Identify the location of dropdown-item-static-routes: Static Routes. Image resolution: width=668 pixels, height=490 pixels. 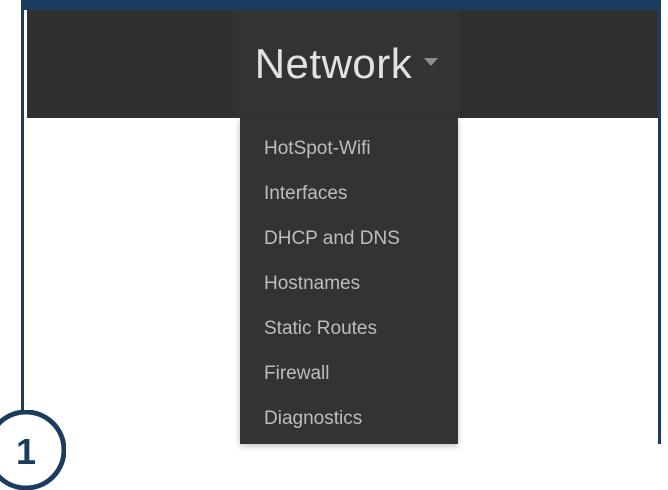
(349, 328).